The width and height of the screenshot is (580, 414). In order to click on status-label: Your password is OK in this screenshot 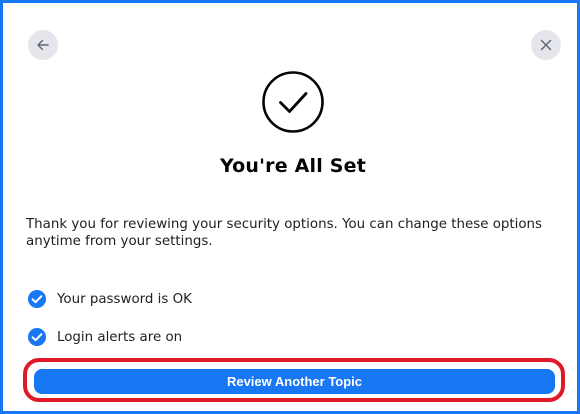, I will do `click(124, 299)`.